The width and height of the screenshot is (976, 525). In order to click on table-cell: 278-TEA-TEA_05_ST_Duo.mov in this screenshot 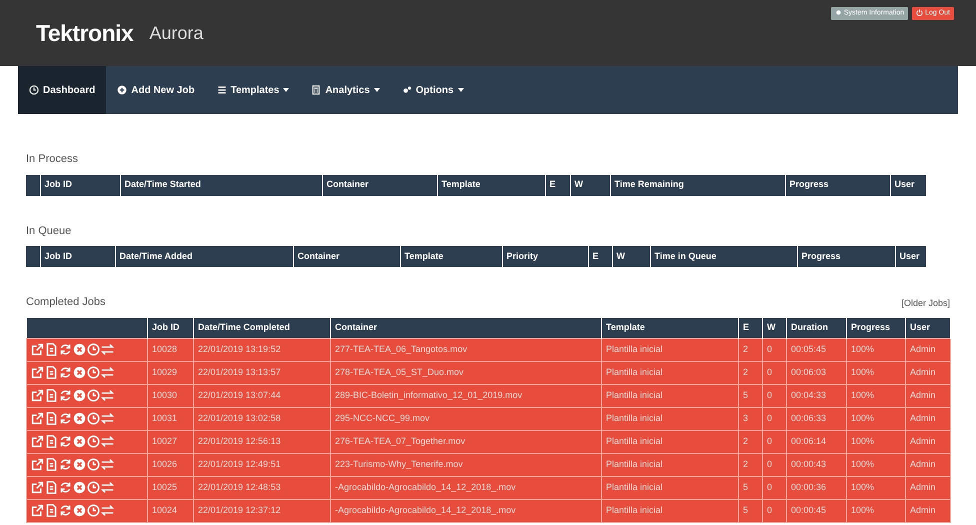, I will do `click(466, 373)`.